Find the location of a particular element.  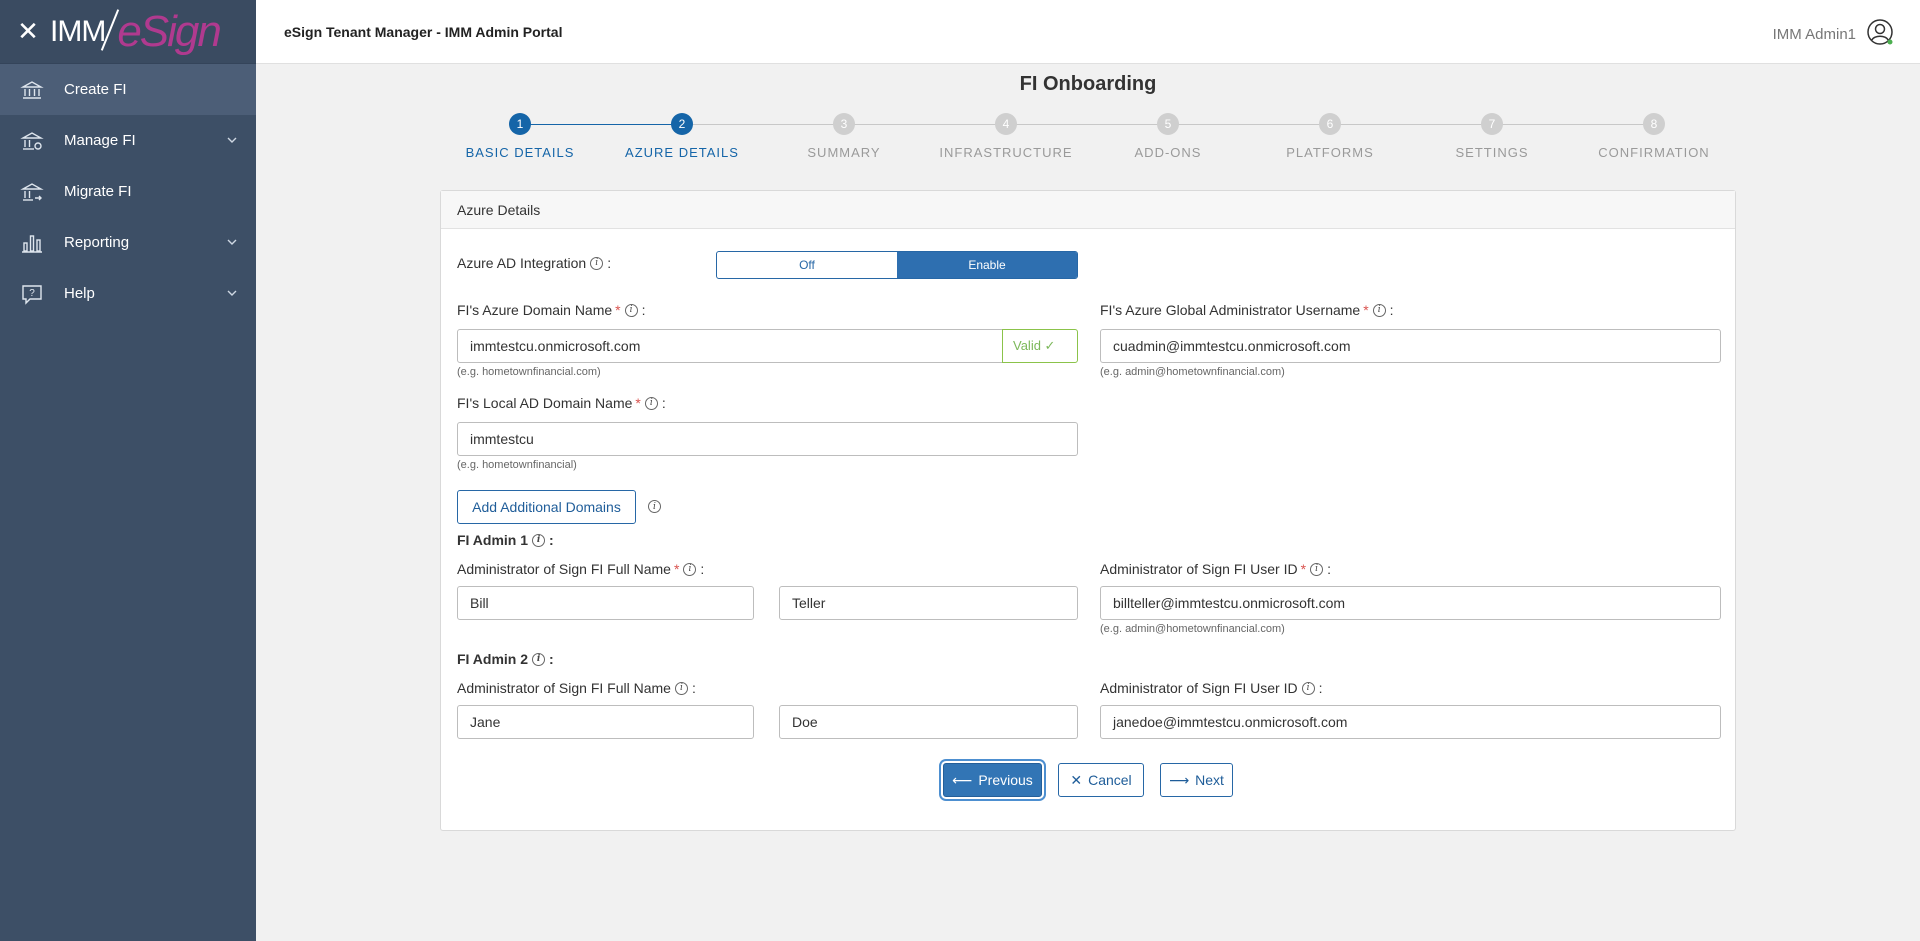

step-number: 5 is located at coordinates (1168, 124).